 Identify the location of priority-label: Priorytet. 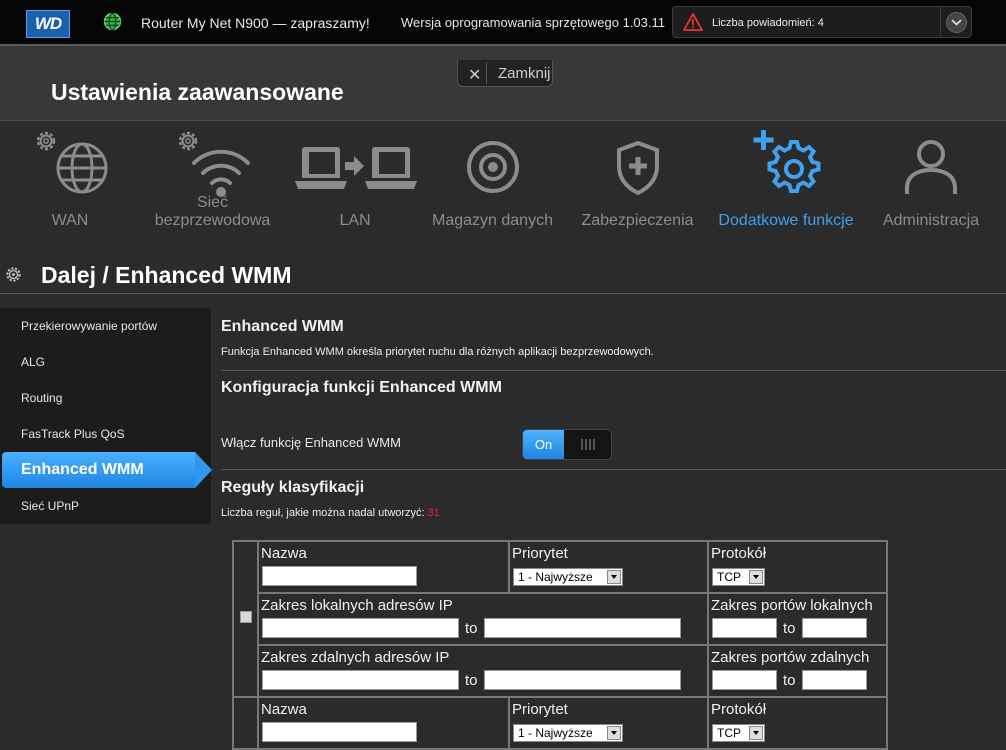
(540, 553).